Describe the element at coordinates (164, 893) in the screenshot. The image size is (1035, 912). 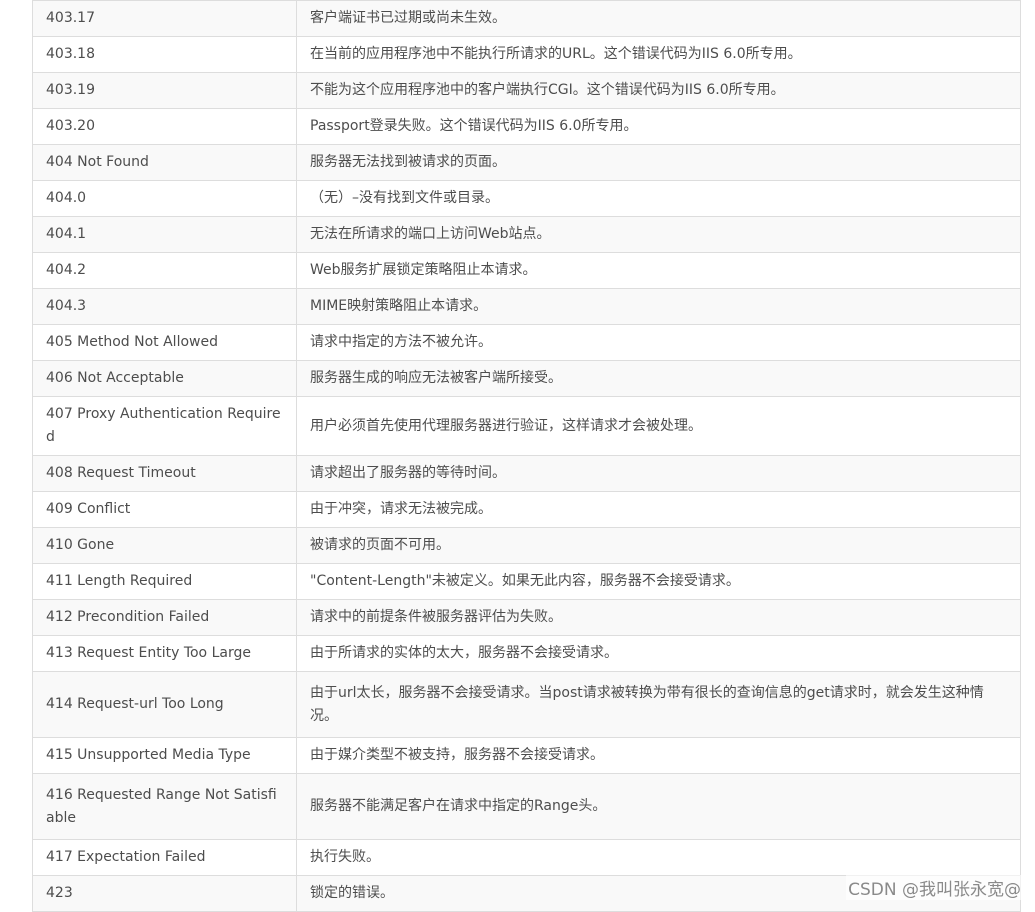
I see `status-code-cell: 423` at that location.